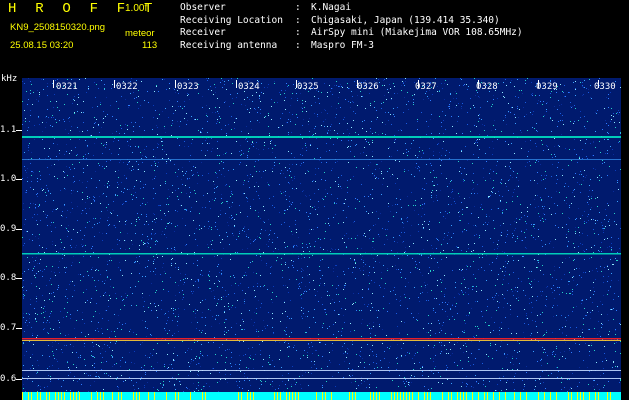  I want to click on version-label: 1.00f, so click(136, 8).